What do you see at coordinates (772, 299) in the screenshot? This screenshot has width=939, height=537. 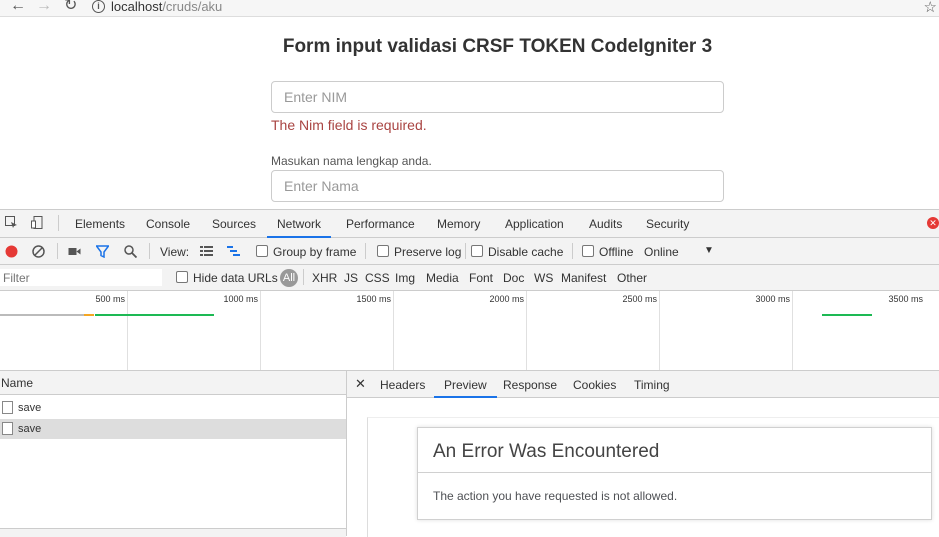 I see `timeline-tick-label: 3000 ms` at bounding box center [772, 299].